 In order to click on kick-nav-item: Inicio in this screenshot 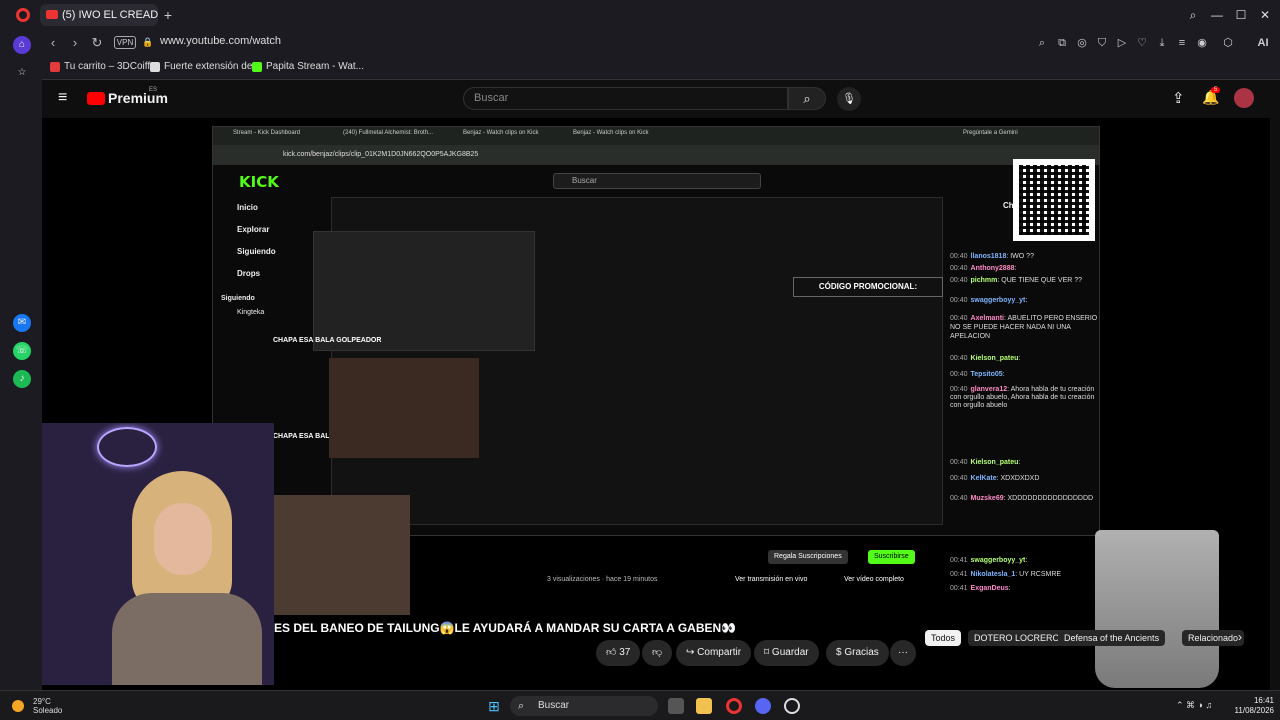, I will do `click(247, 207)`.